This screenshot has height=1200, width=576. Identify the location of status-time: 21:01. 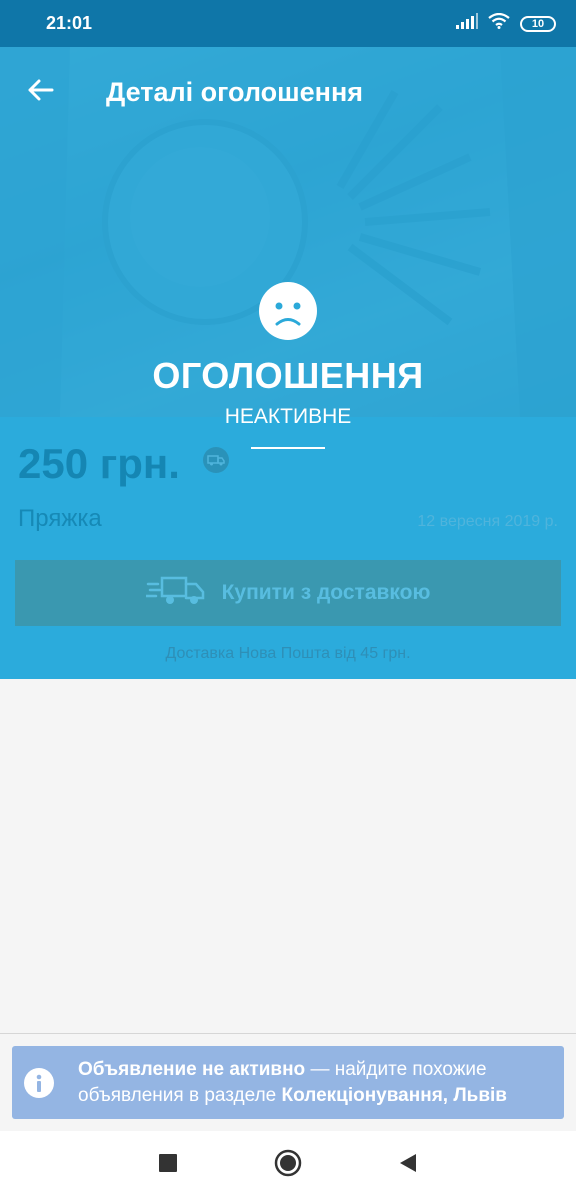
(69, 23).